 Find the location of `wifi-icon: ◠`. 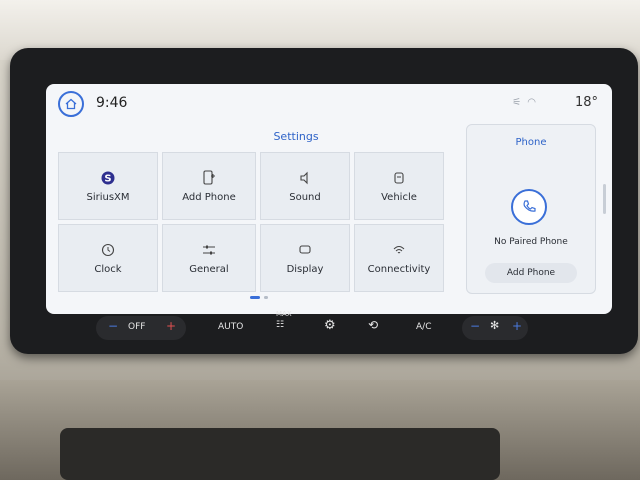

wifi-icon: ◠ is located at coordinates (534, 102).